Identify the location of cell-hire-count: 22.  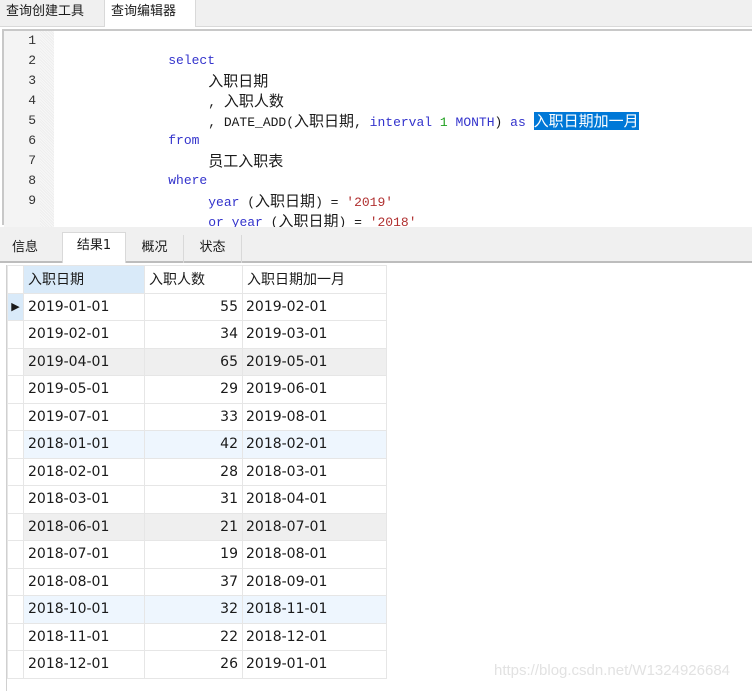
(193, 636).